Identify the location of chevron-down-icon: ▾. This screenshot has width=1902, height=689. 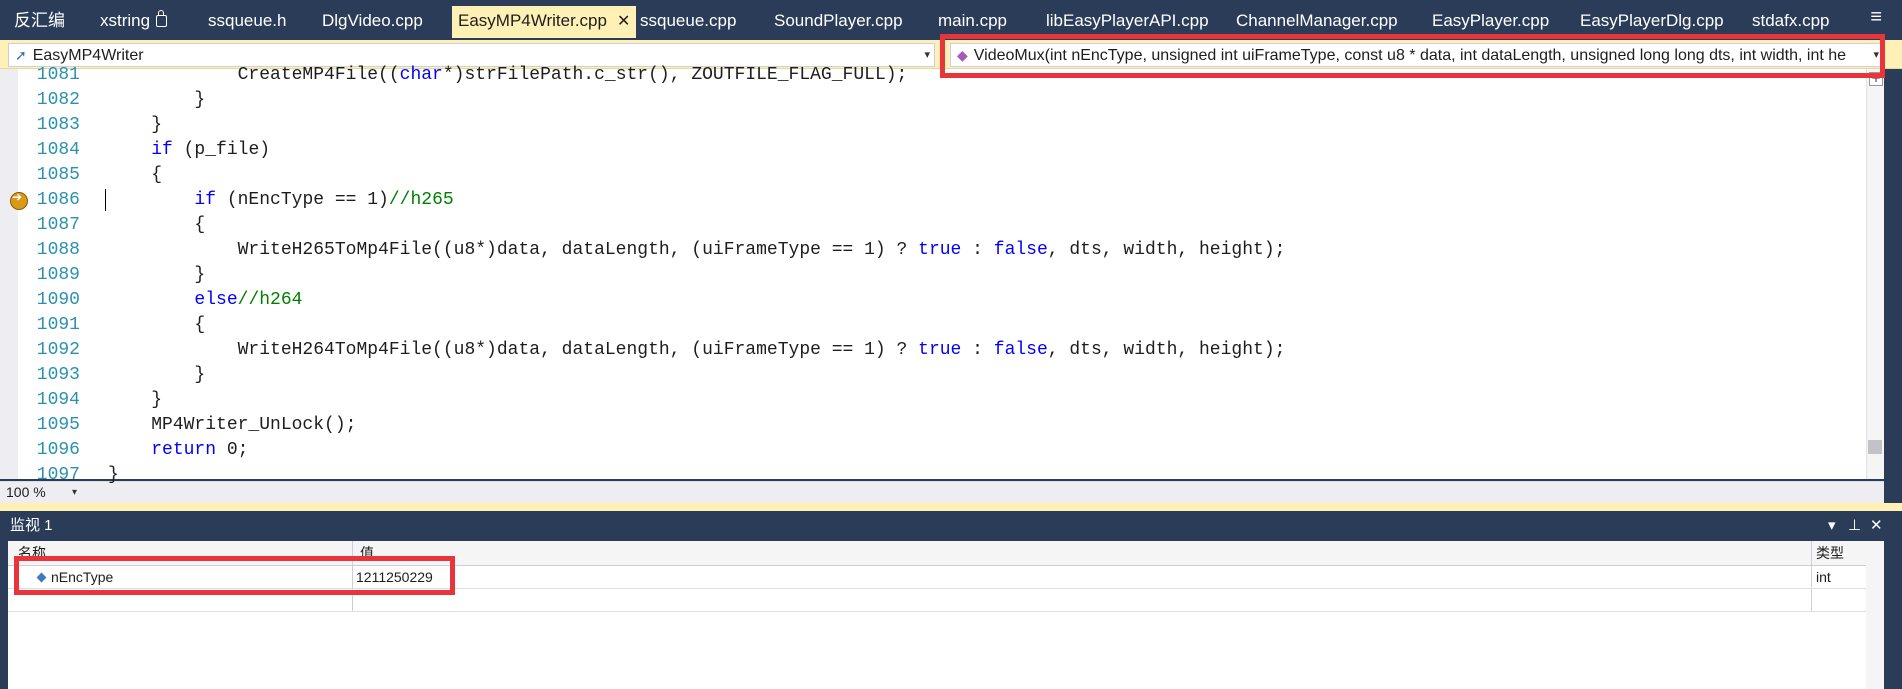
(1876, 55).